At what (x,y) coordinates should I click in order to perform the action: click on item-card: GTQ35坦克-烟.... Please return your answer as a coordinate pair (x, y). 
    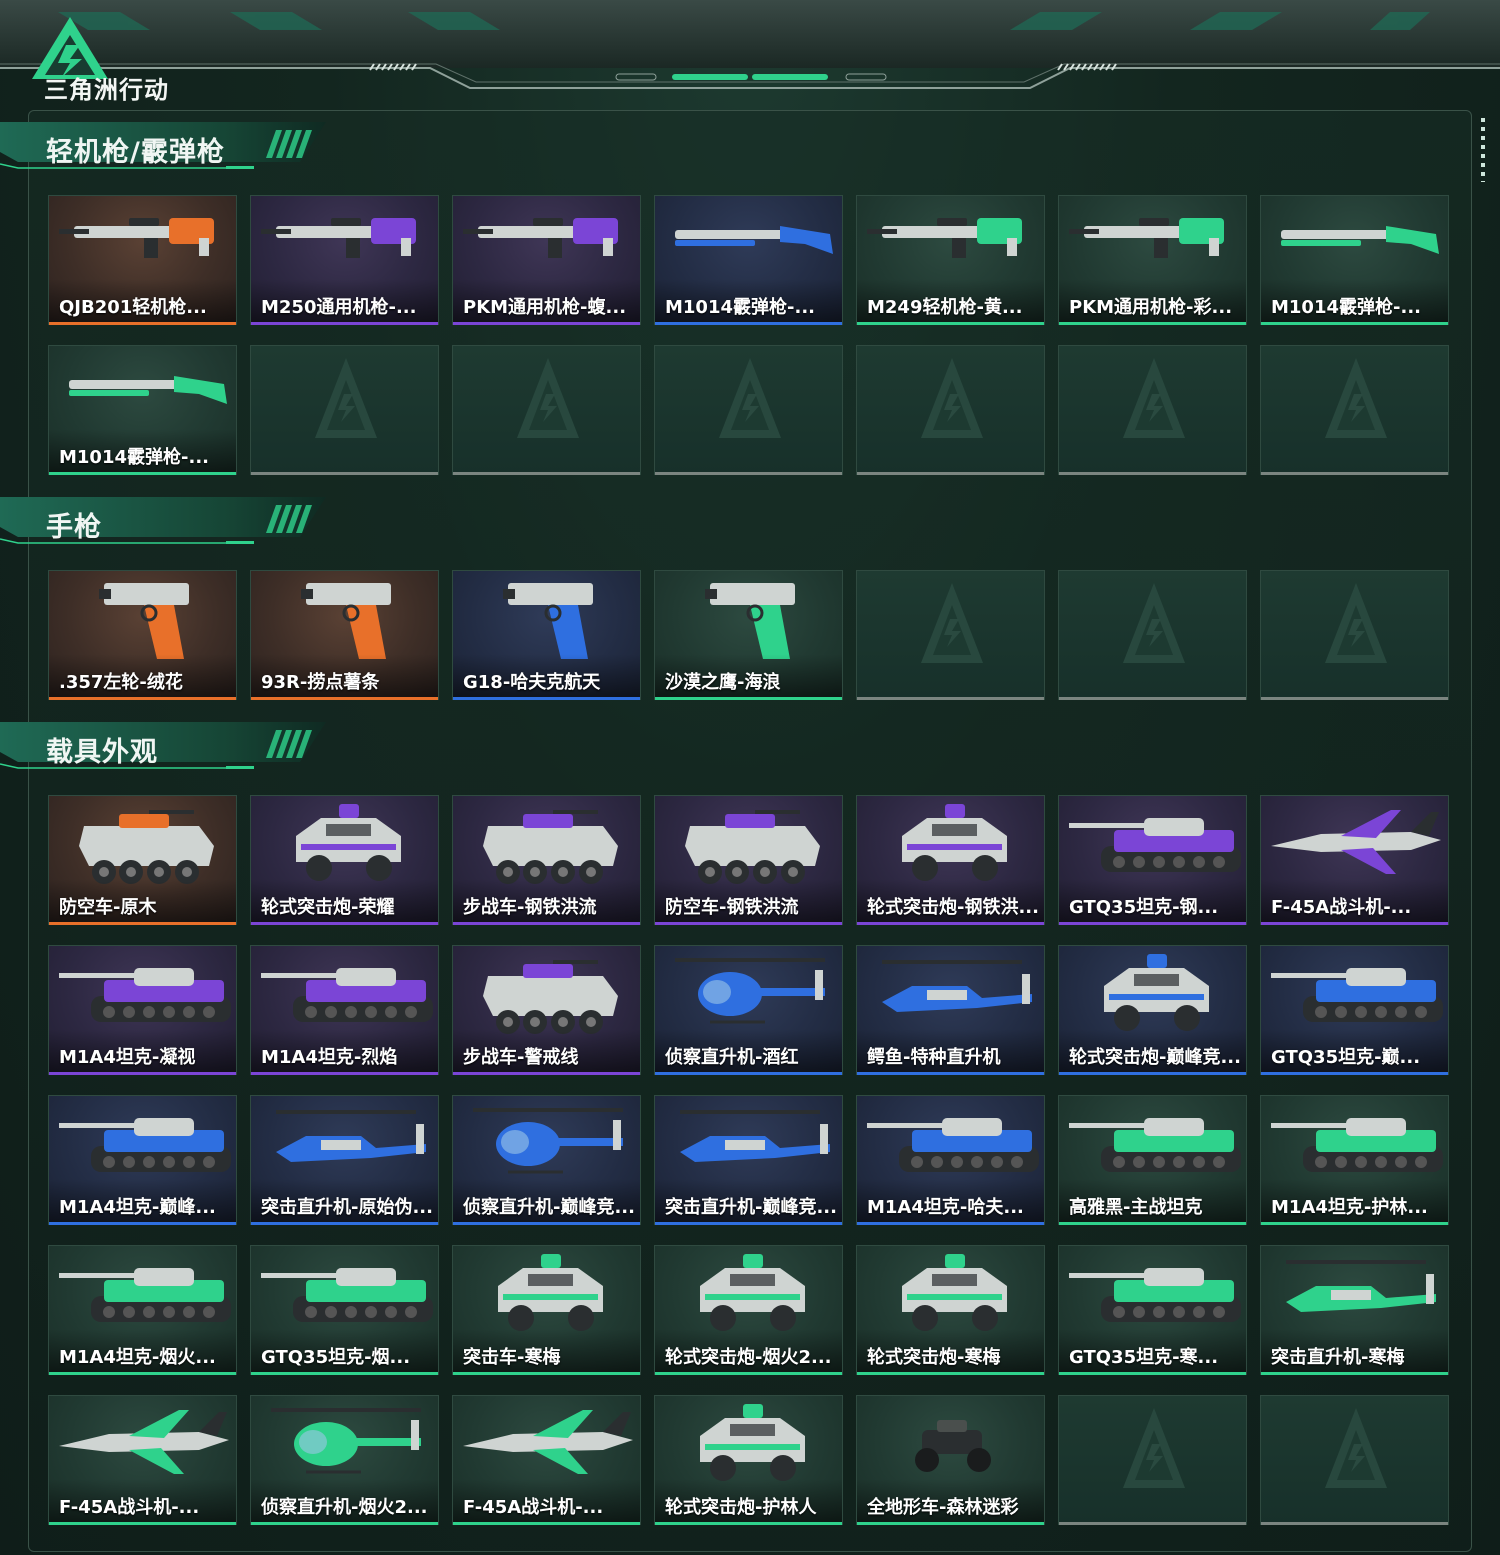
    Looking at the image, I should click on (344, 1310).